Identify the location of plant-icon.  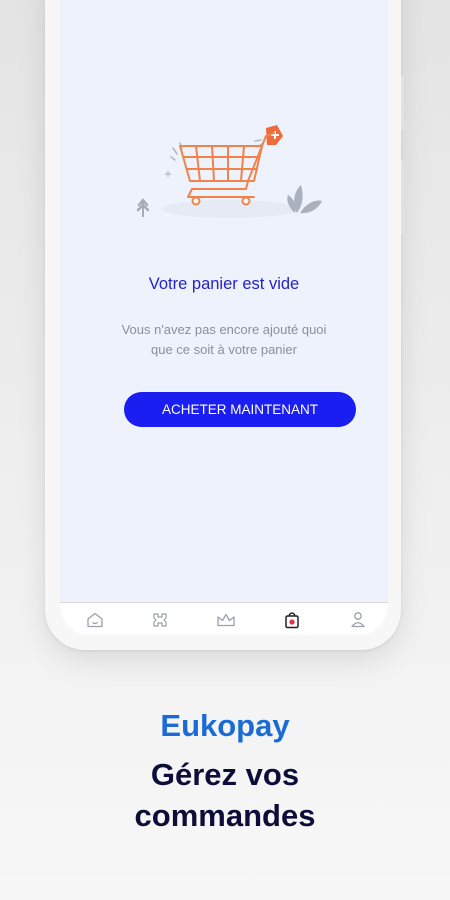
(143, 207).